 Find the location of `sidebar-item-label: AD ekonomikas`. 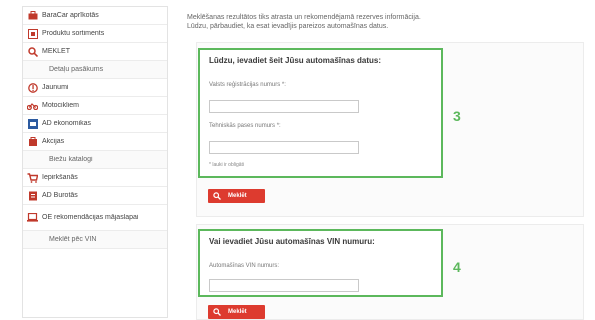

sidebar-item-label: AD ekonomikas is located at coordinates (67, 123).